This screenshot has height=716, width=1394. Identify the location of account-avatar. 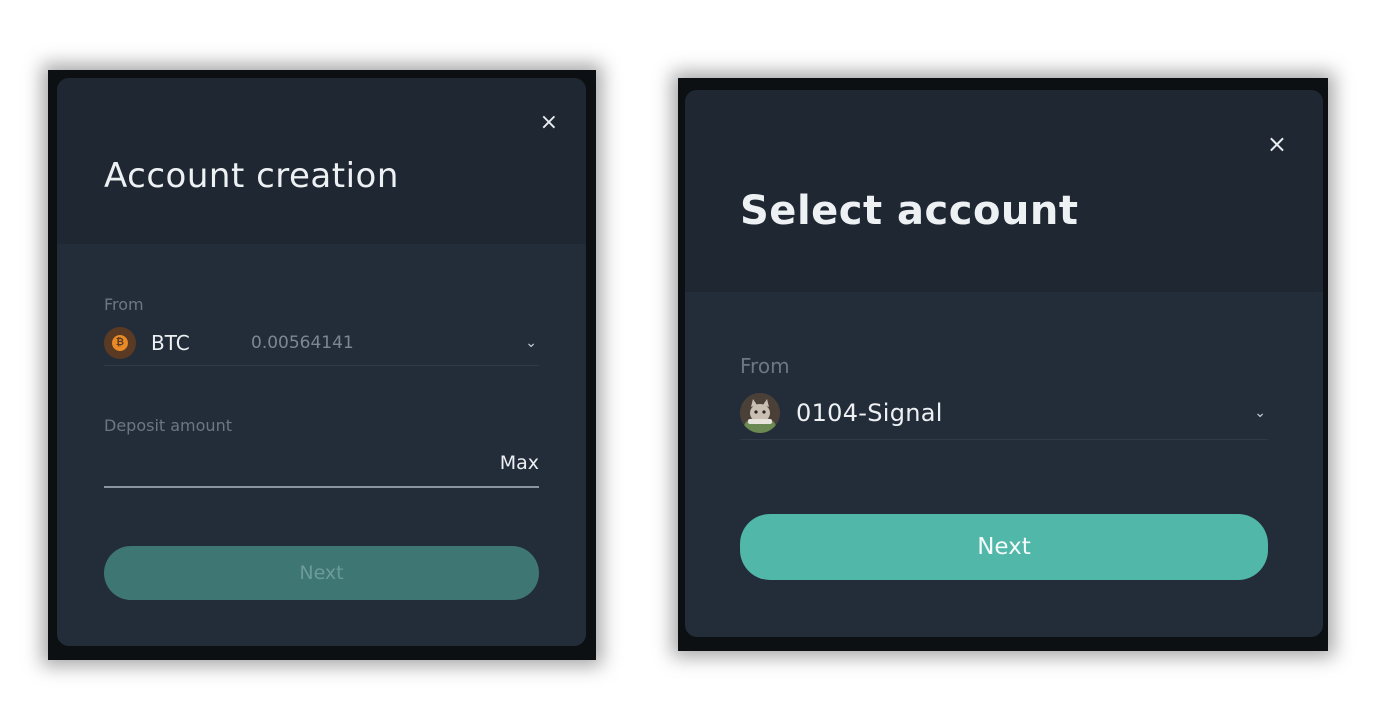
(760, 412).